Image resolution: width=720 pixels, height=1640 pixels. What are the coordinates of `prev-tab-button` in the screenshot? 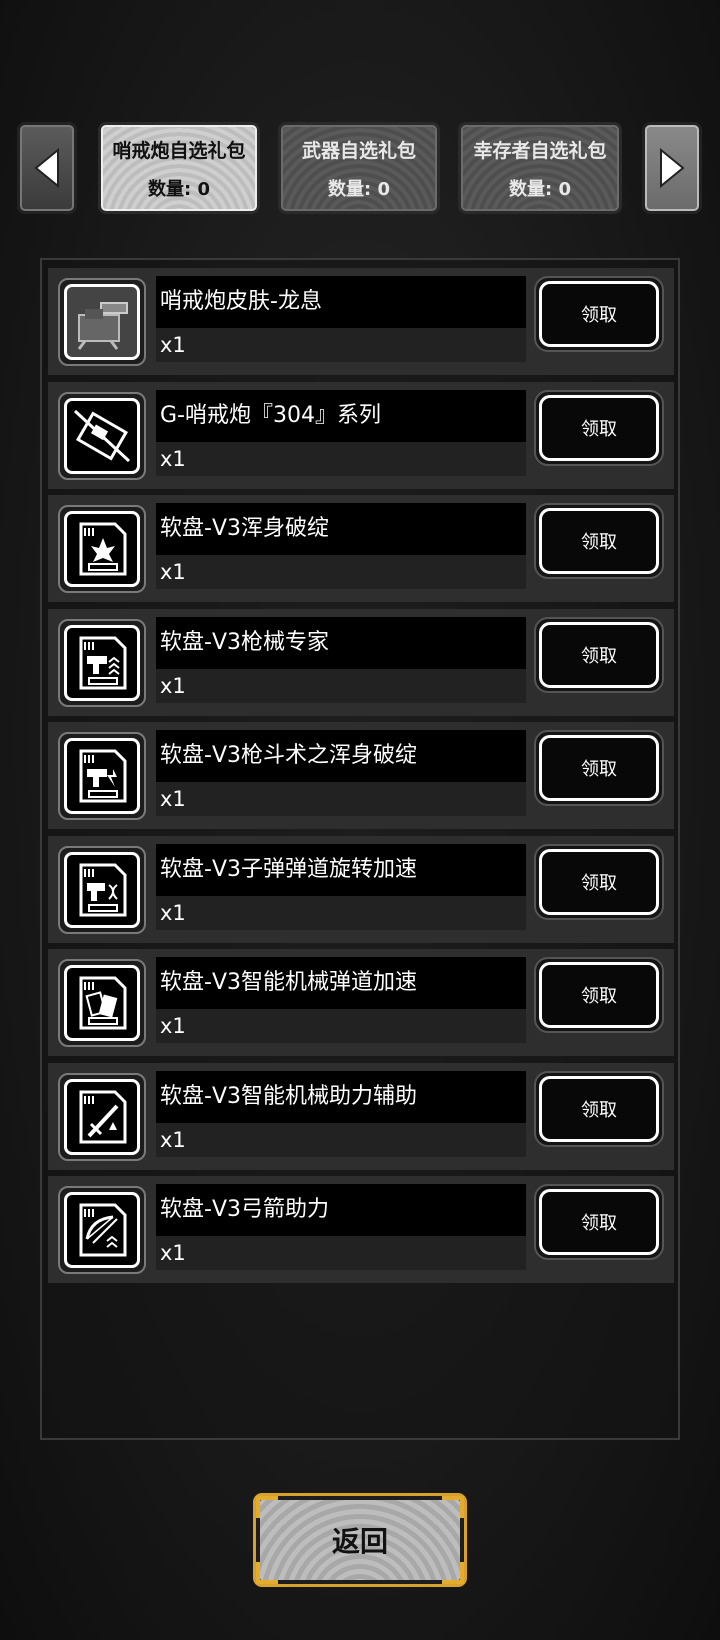 It's located at (47, 168).